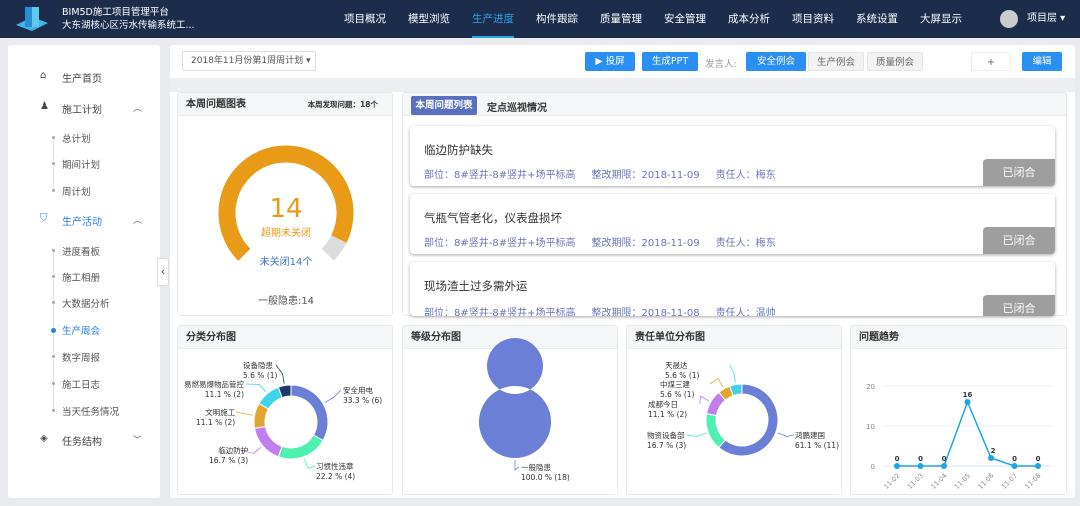 The image size is (1080, 506). I want to click on slice-name: 成都今日, so click(663, 404).